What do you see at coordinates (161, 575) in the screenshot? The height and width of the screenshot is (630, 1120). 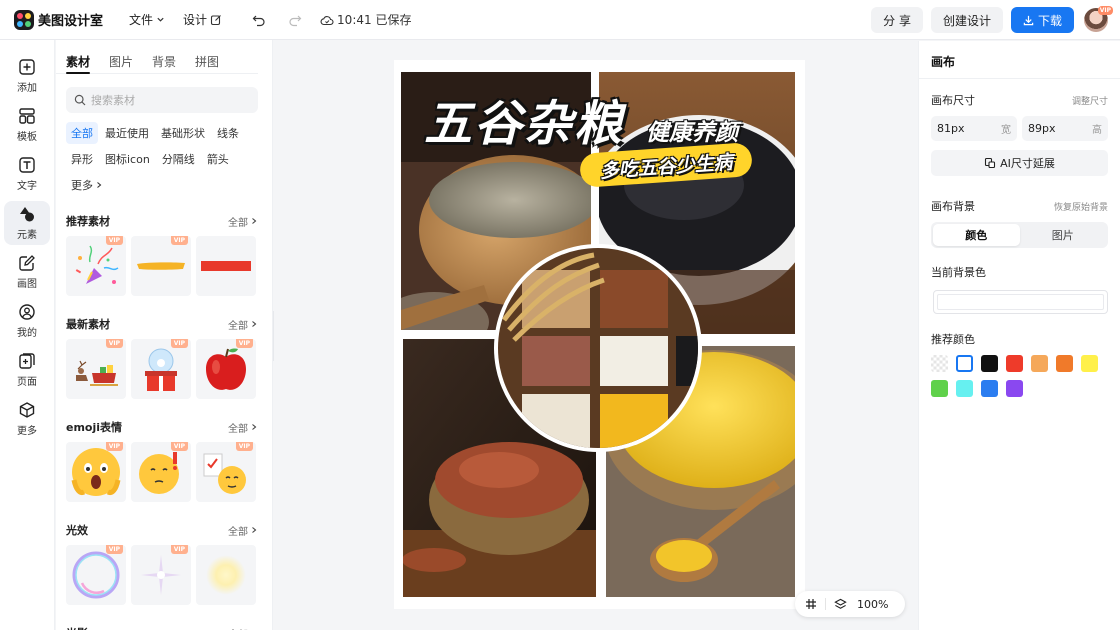 I see `star-sparkle-sticker: VIP` at bounding box center [161, 575].